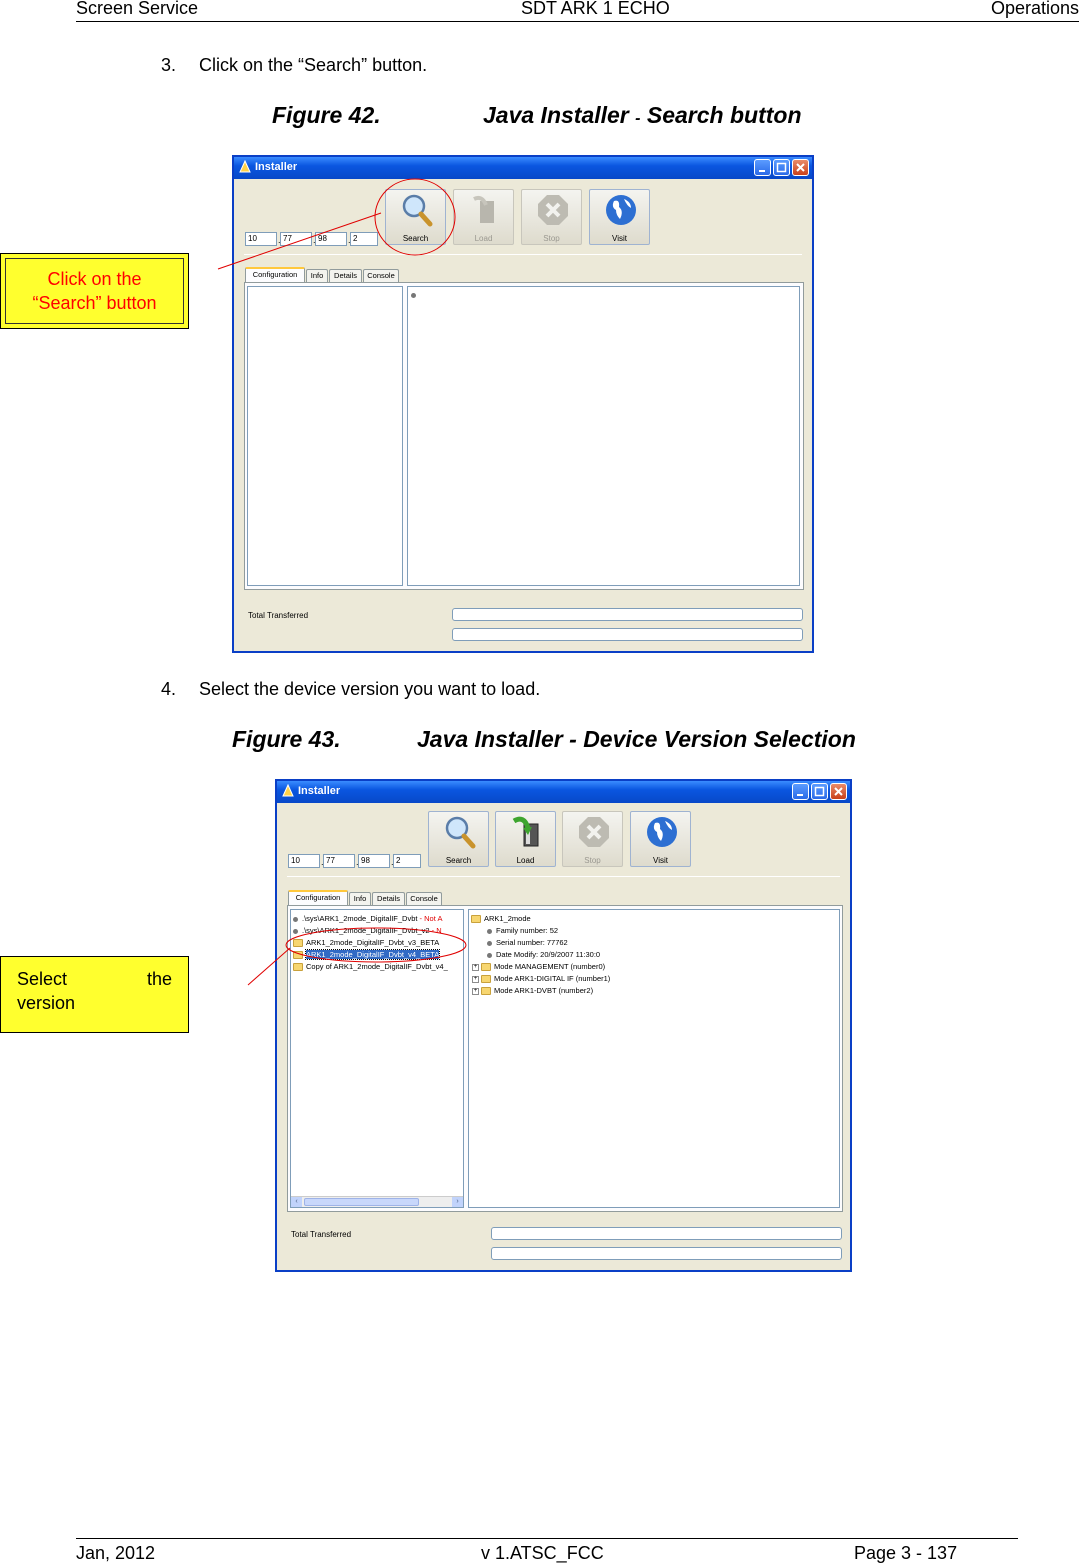 The image size is (1079, 1564). What do you see at coordinates (325, 436) in the screenshot?
I see `file-list-pane` at bounding box center [325, 436].